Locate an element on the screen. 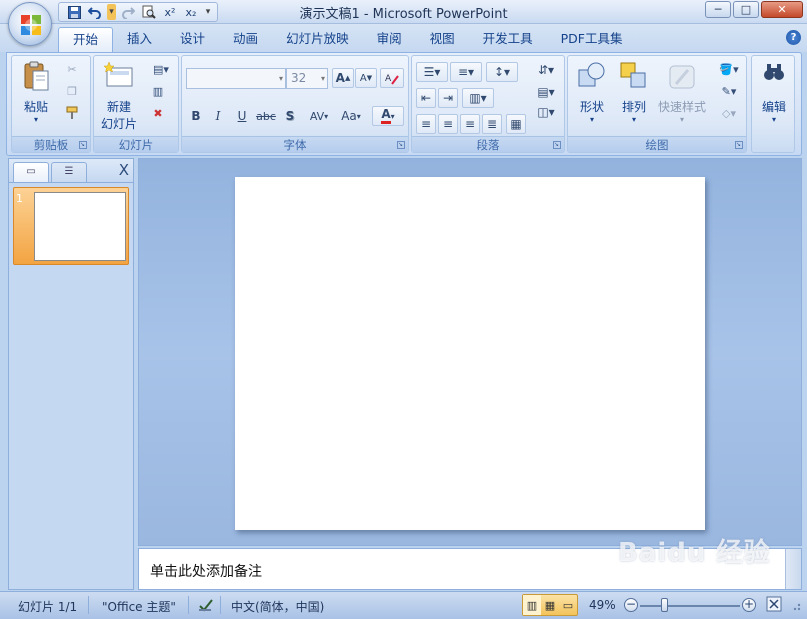 The height and width of the screenshot is (619, 807). shape-fill-icon: 🪣▾ is located at coordinates (729, 69).